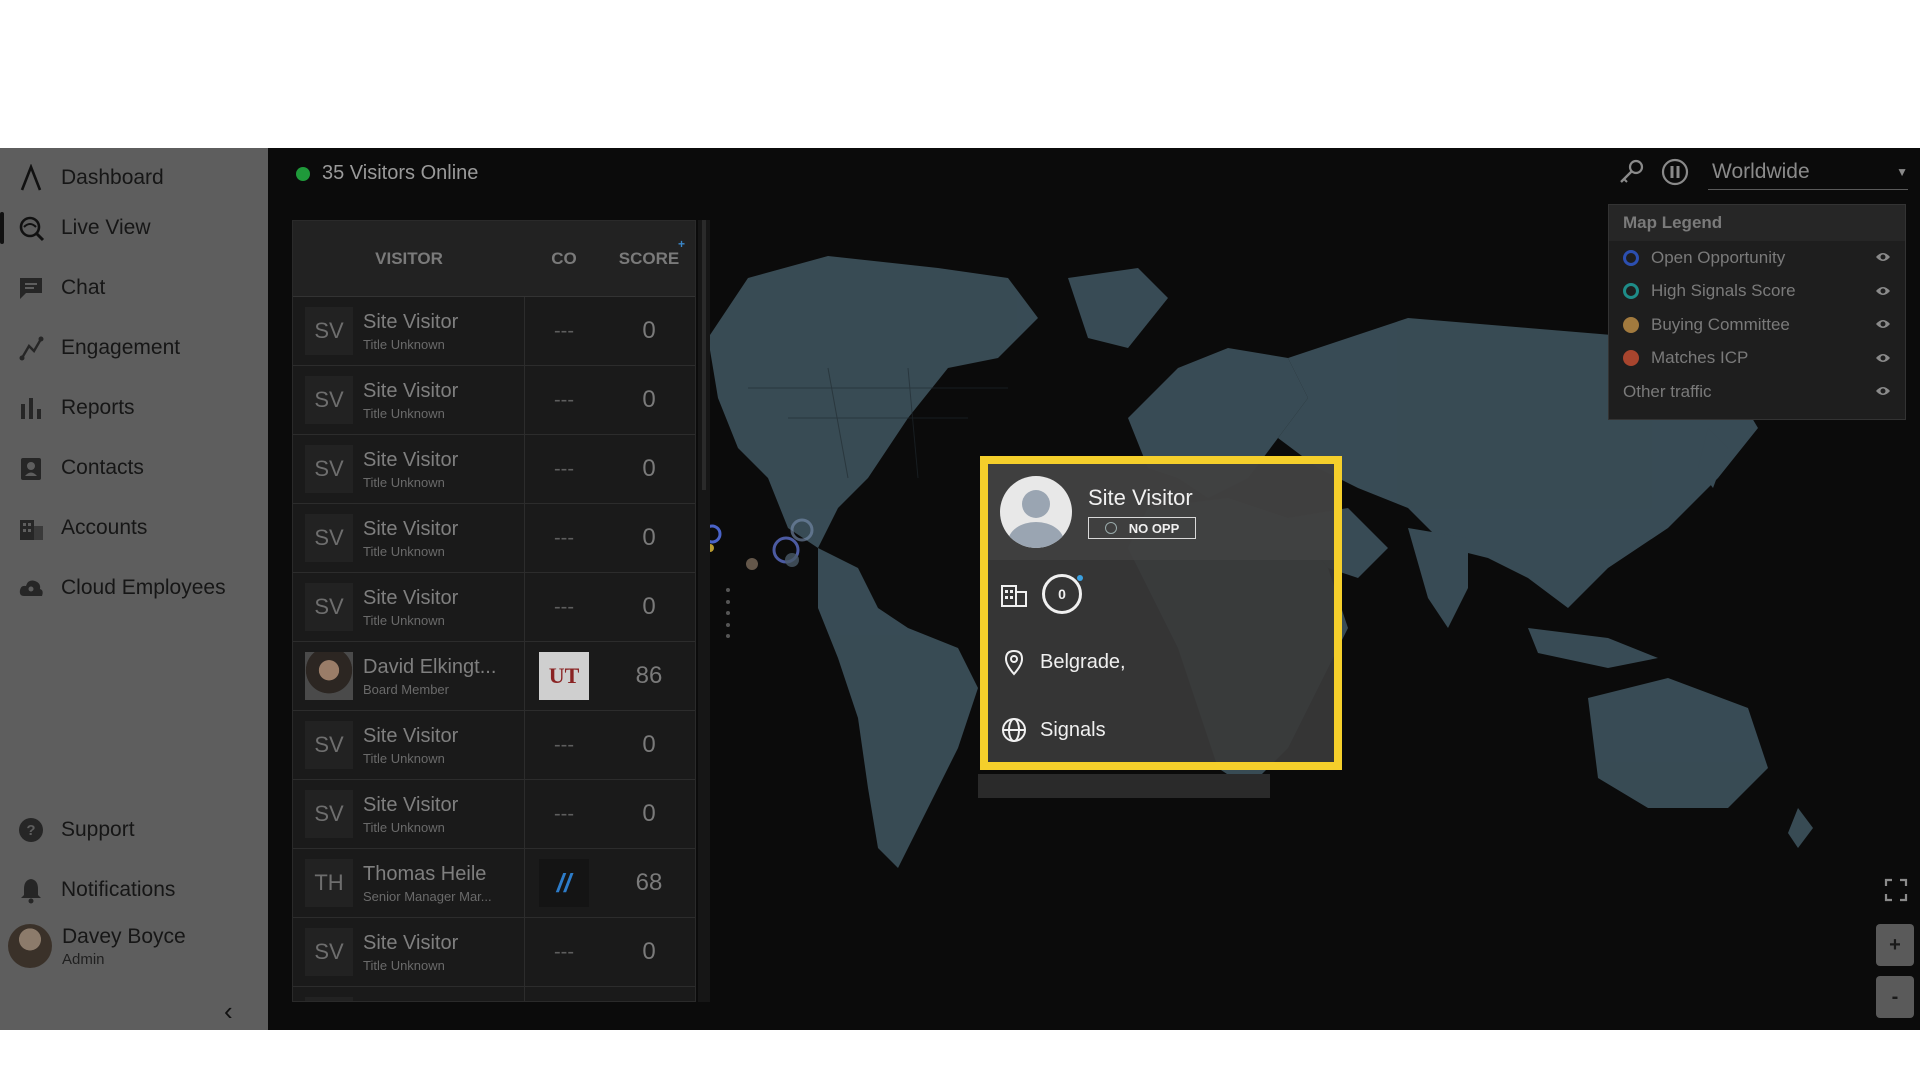  Describe the element at coordinates (649, 951) in the screenshot. I see `score-cell: 0` at that location.